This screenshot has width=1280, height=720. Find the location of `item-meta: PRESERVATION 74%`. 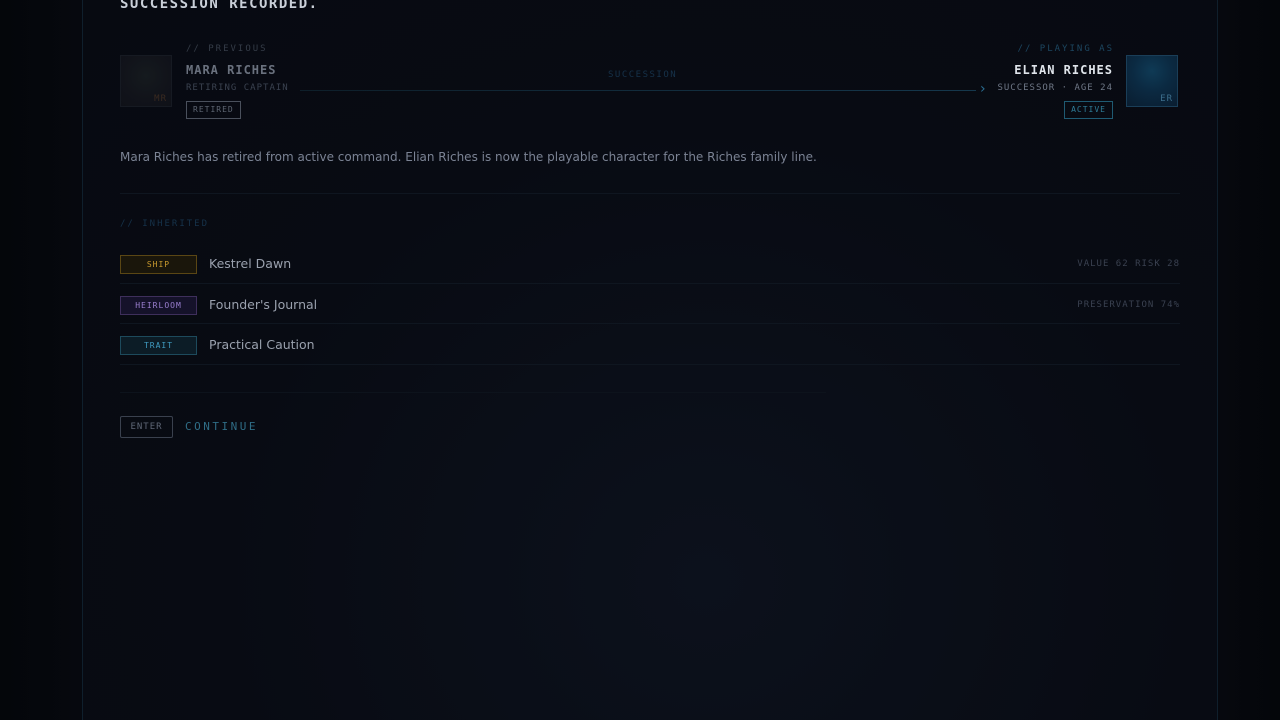

item-meta: PRESERVATION 74% is located at coordinates (1128, 305).